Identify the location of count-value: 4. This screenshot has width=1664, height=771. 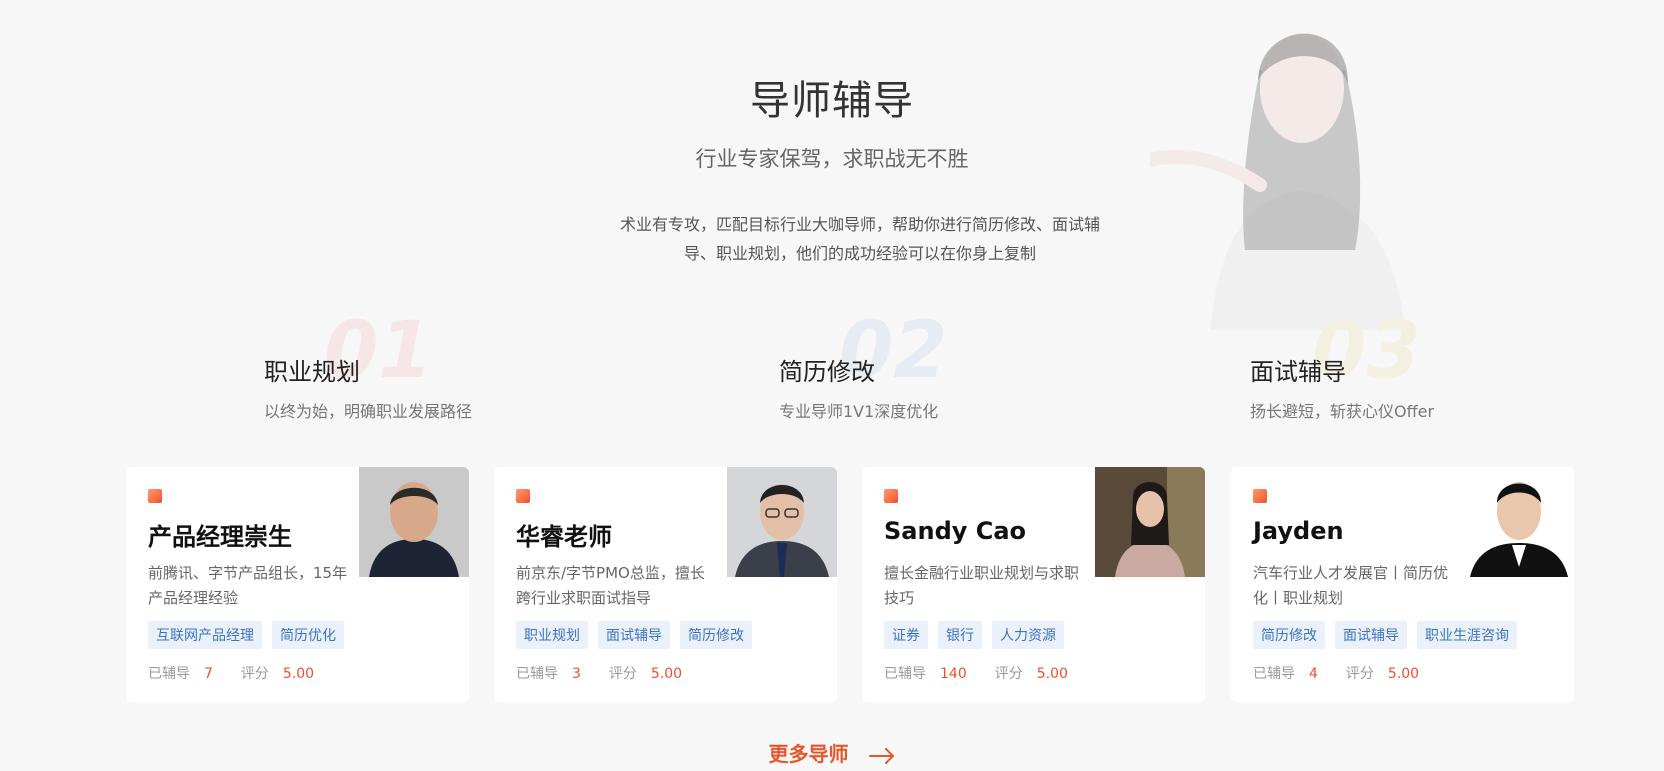
(1313, 674).